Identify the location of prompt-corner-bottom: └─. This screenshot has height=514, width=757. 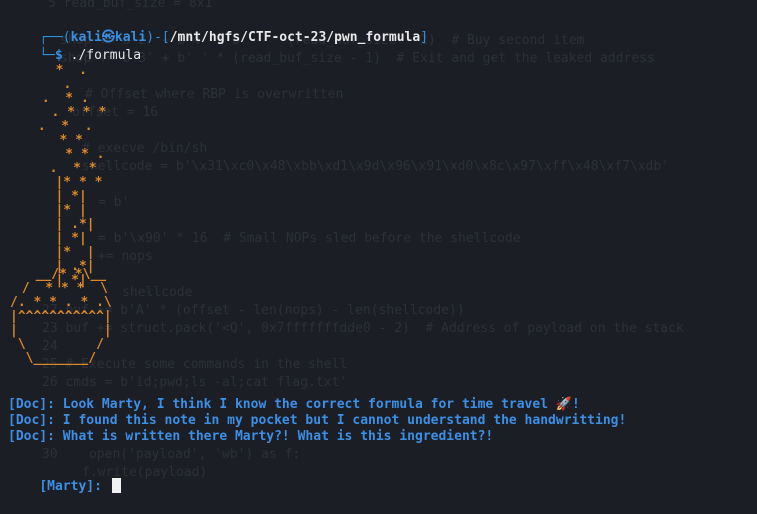
(47, 55).